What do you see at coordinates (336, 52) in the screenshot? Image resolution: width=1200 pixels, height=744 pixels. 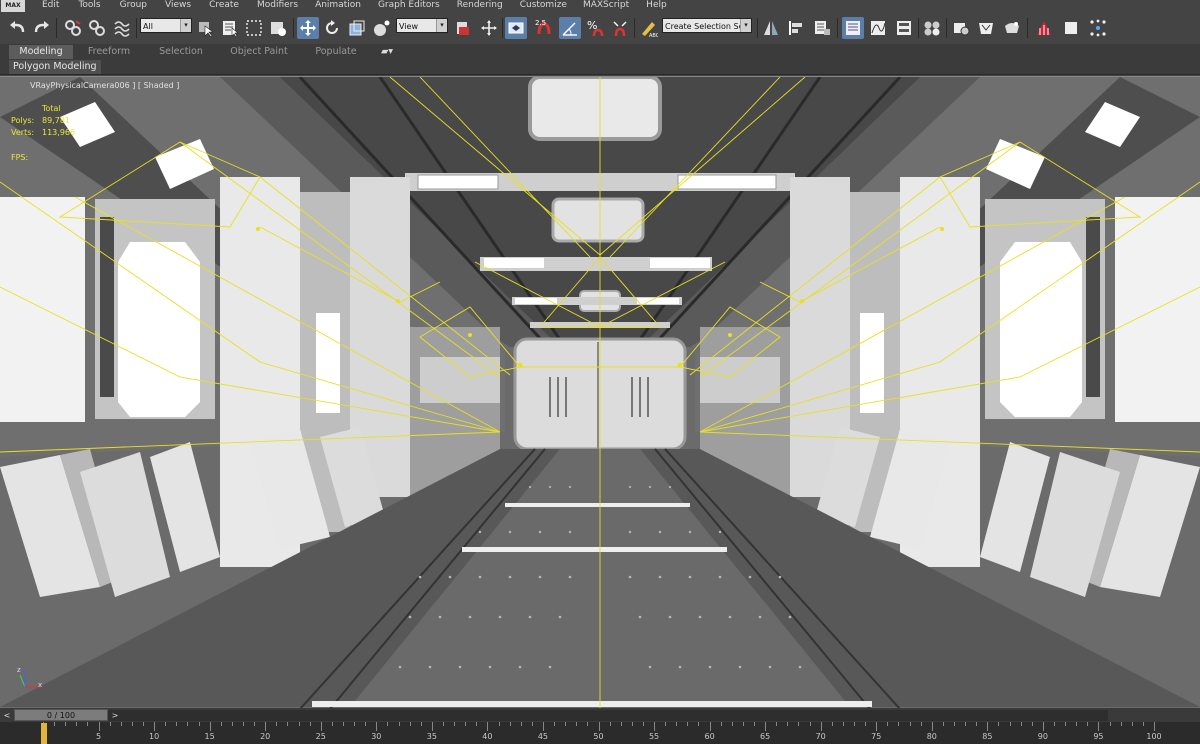 I see `tab-populate: Populate` at bounding box center [336, 52].